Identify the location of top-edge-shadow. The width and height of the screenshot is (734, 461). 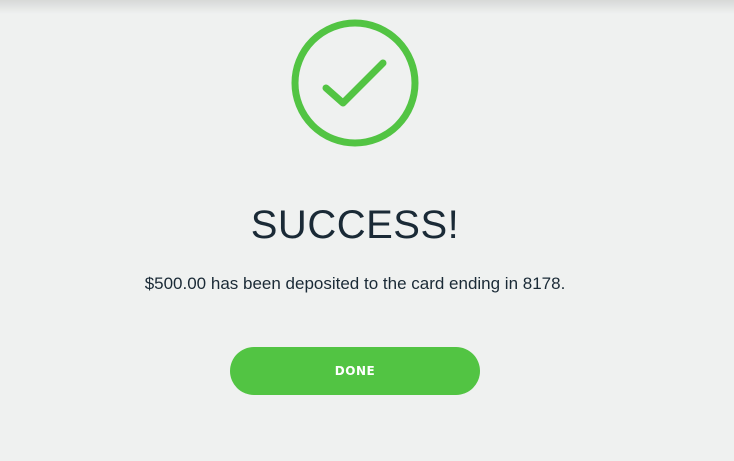
(367, 7).